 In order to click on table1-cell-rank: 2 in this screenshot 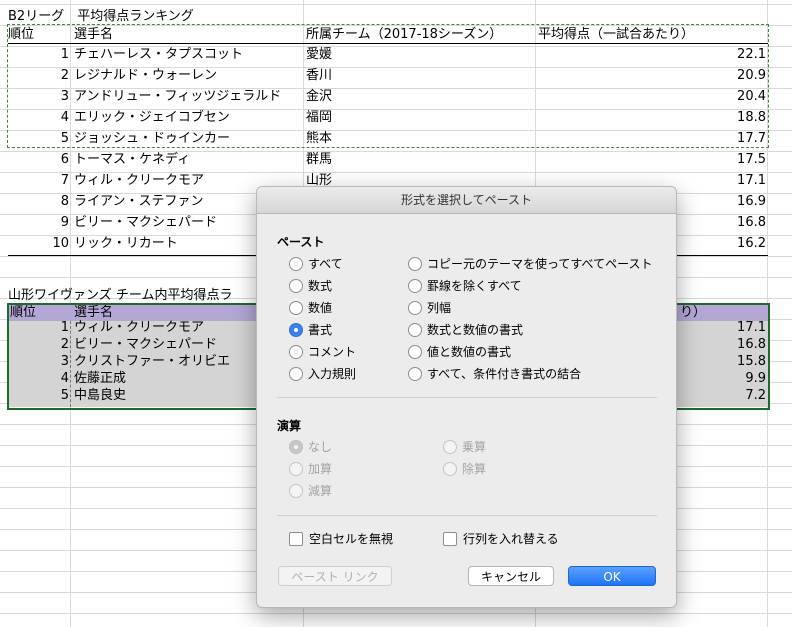, I will do `click(38, 75)`.